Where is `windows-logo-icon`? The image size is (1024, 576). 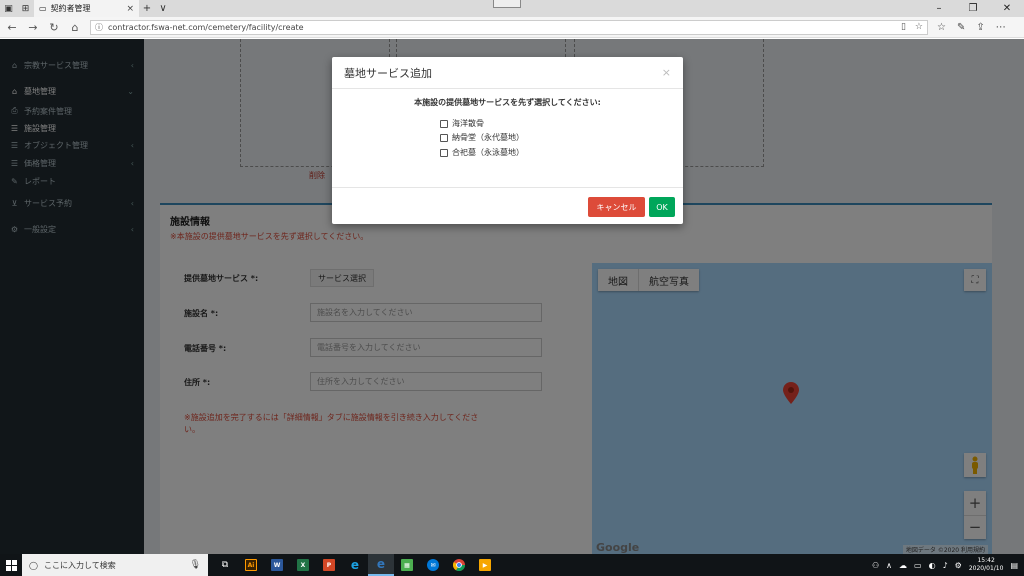
windows-logo-icon is located at coordinates (11, 565).